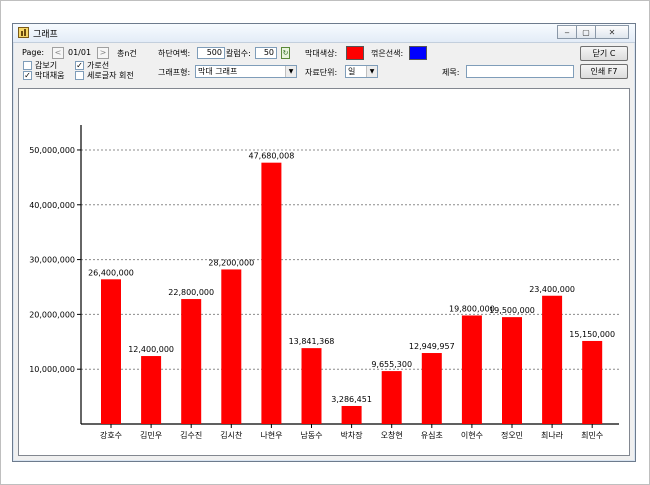 This screenshot has width=650, height=485. Describe the element at coordinates (111, 272) in the screenshot. I see `data-label: 26,400,000` at that location.